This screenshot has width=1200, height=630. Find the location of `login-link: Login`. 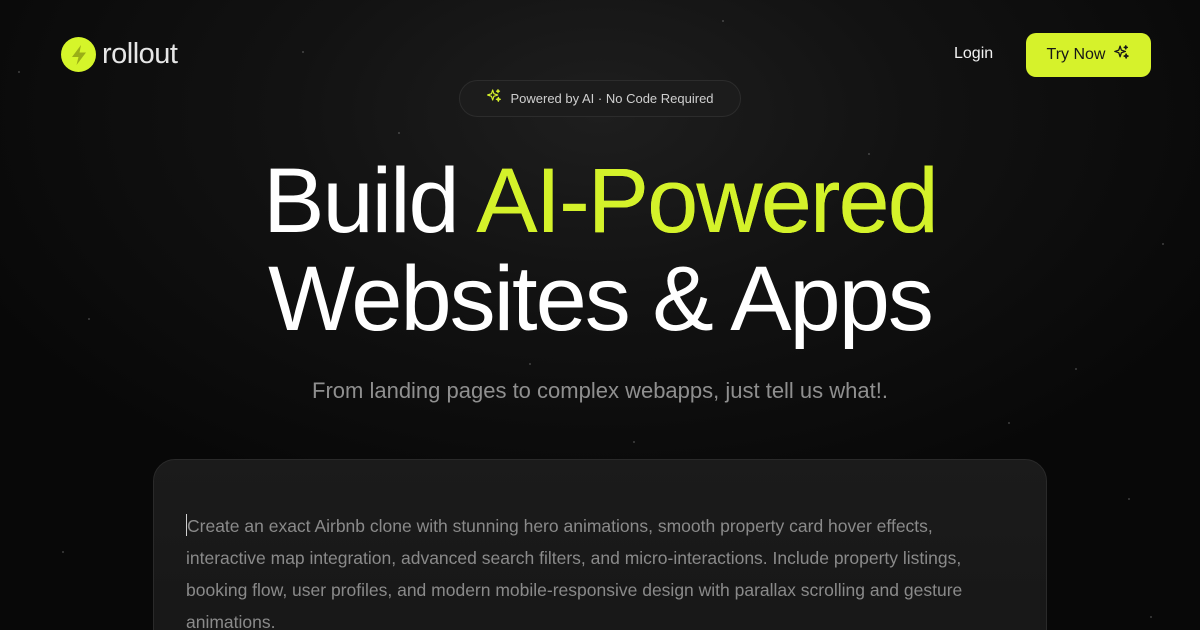

login-link: Login is located at coordinates (973, 54).